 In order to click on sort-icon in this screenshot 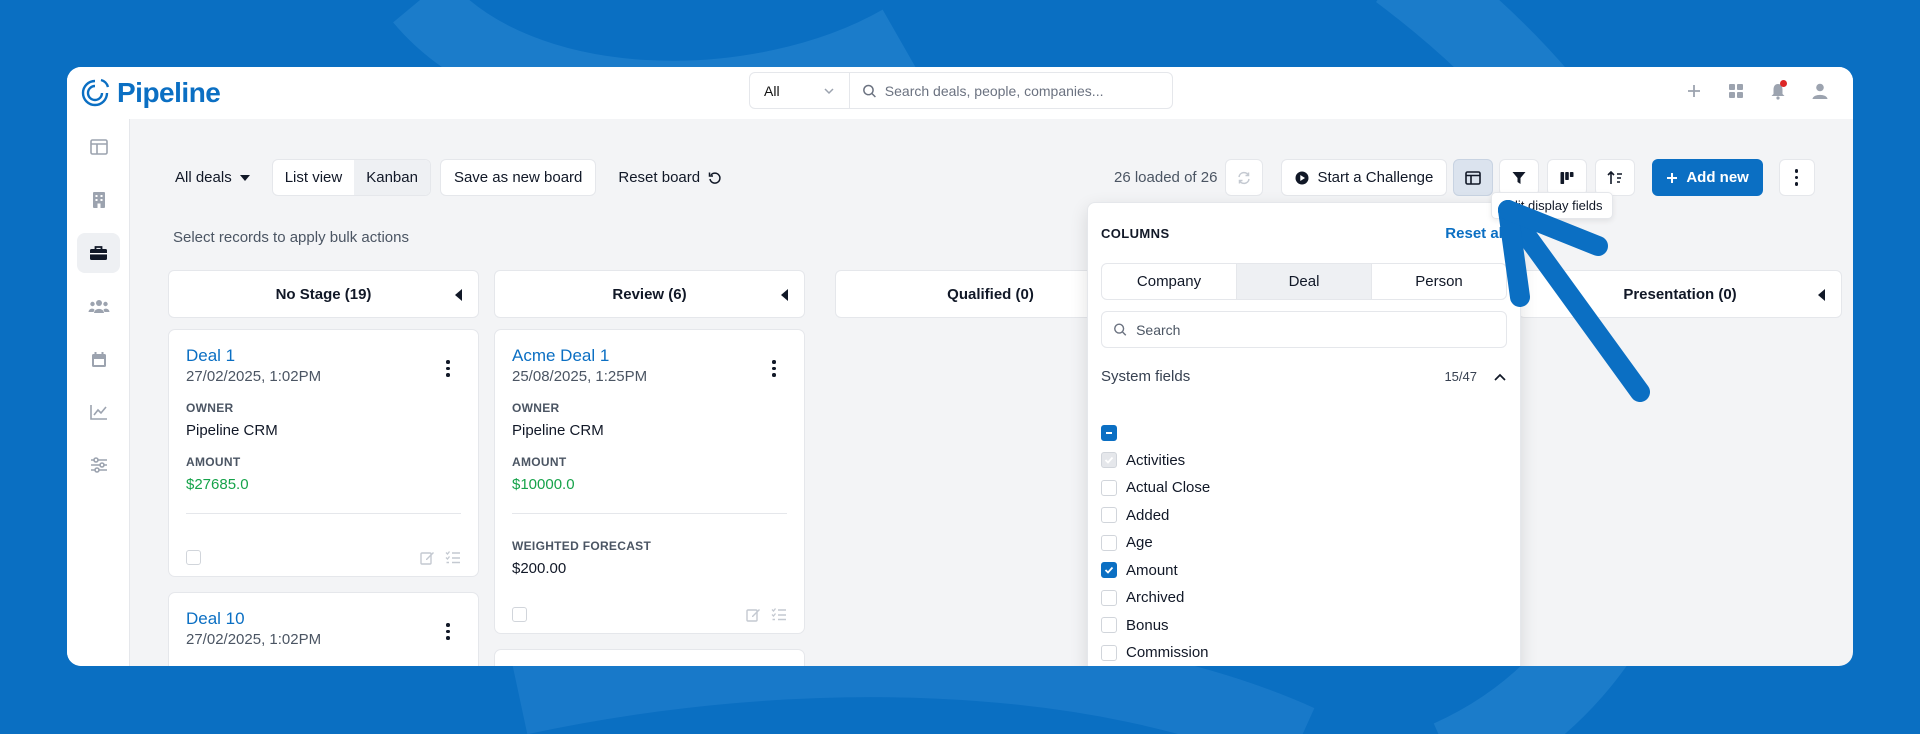, I will do `click(1615, 177)`.